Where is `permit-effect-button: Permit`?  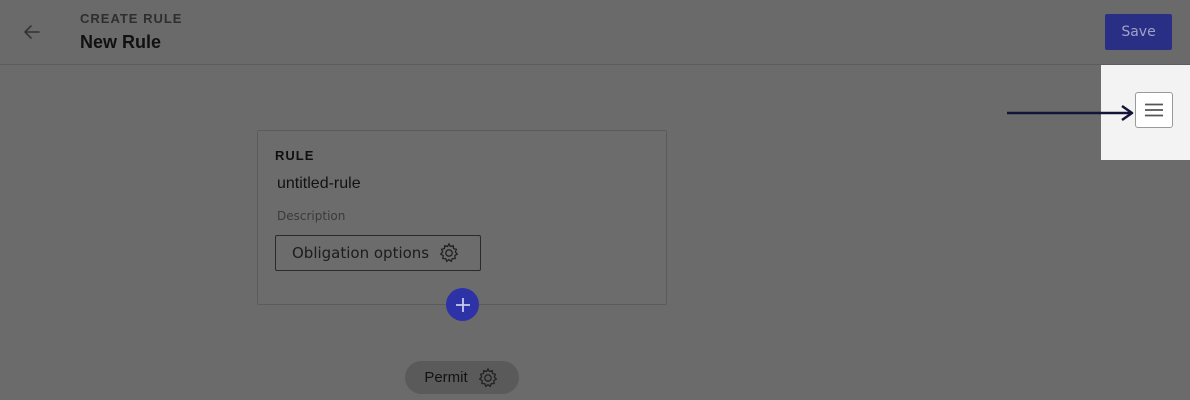
permit-effect-button: Permit is located at coordinates (462, 377).